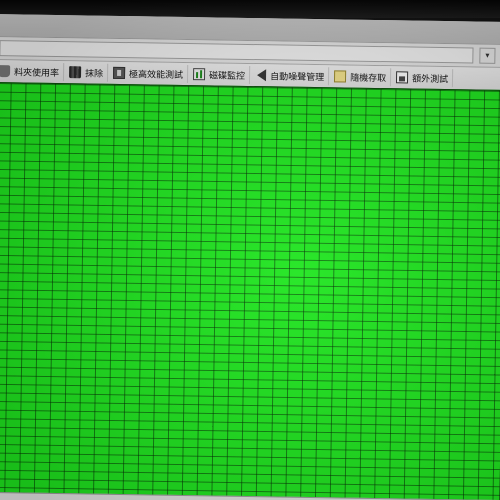  Describe the element at coordinates (297, 77) in the screenshot. I see `toolbar-item-label: 自動噪聲管理` at that location.